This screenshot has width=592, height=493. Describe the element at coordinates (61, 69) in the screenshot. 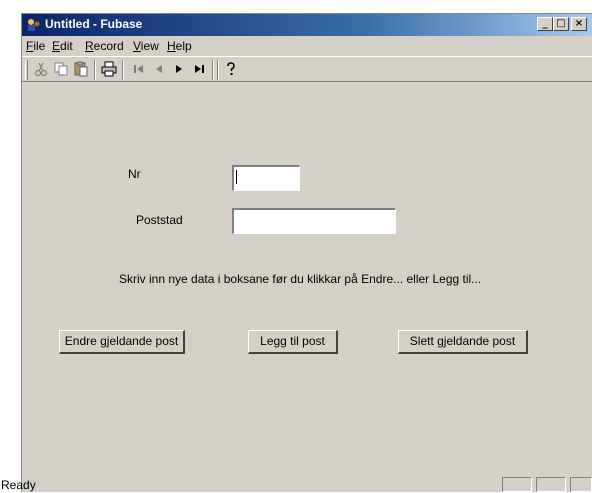

I see `copy-icon` at that location.